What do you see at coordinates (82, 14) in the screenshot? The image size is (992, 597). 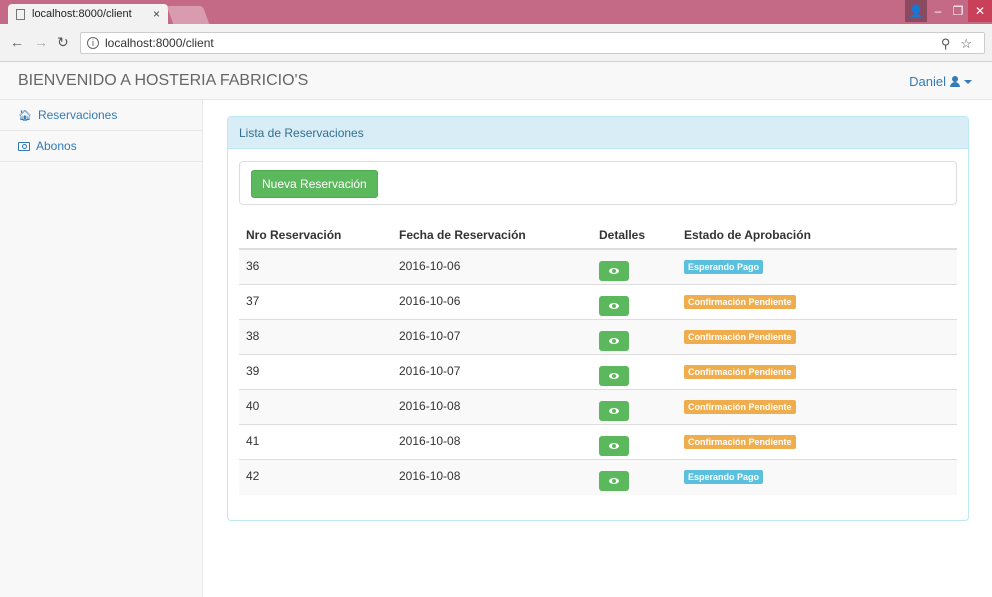 I see `tab-title: localhost:8000/client` at bounding box center [82, 14].